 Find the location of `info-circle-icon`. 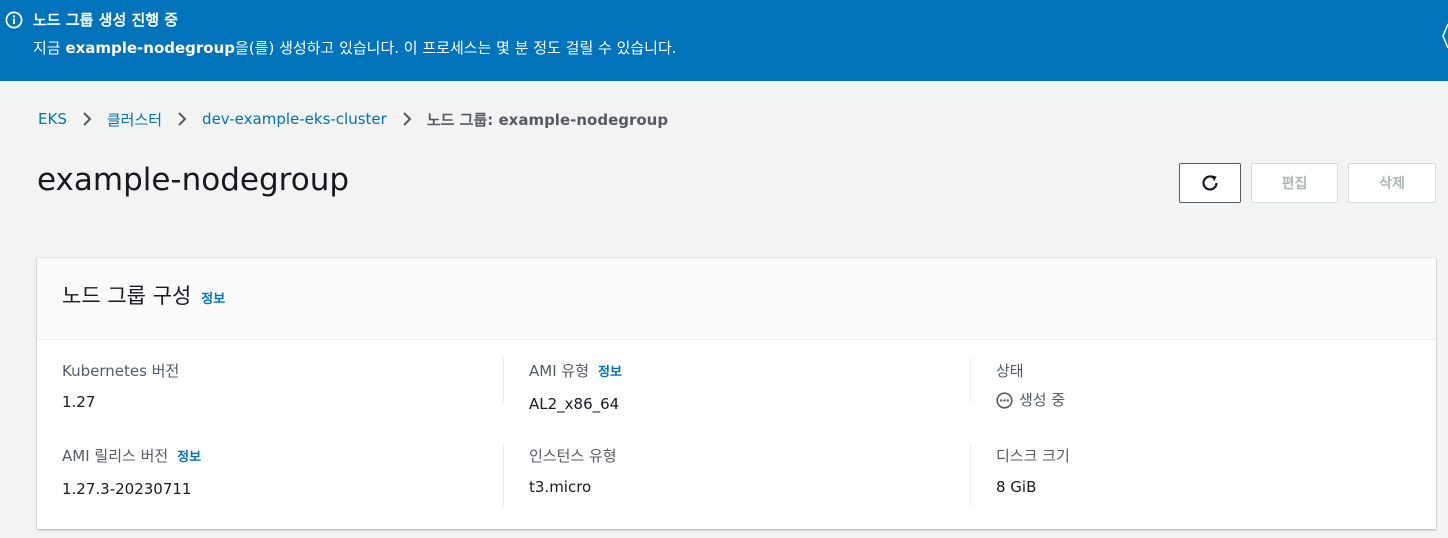

info-circle-icon is located at coordinates (14, 20).